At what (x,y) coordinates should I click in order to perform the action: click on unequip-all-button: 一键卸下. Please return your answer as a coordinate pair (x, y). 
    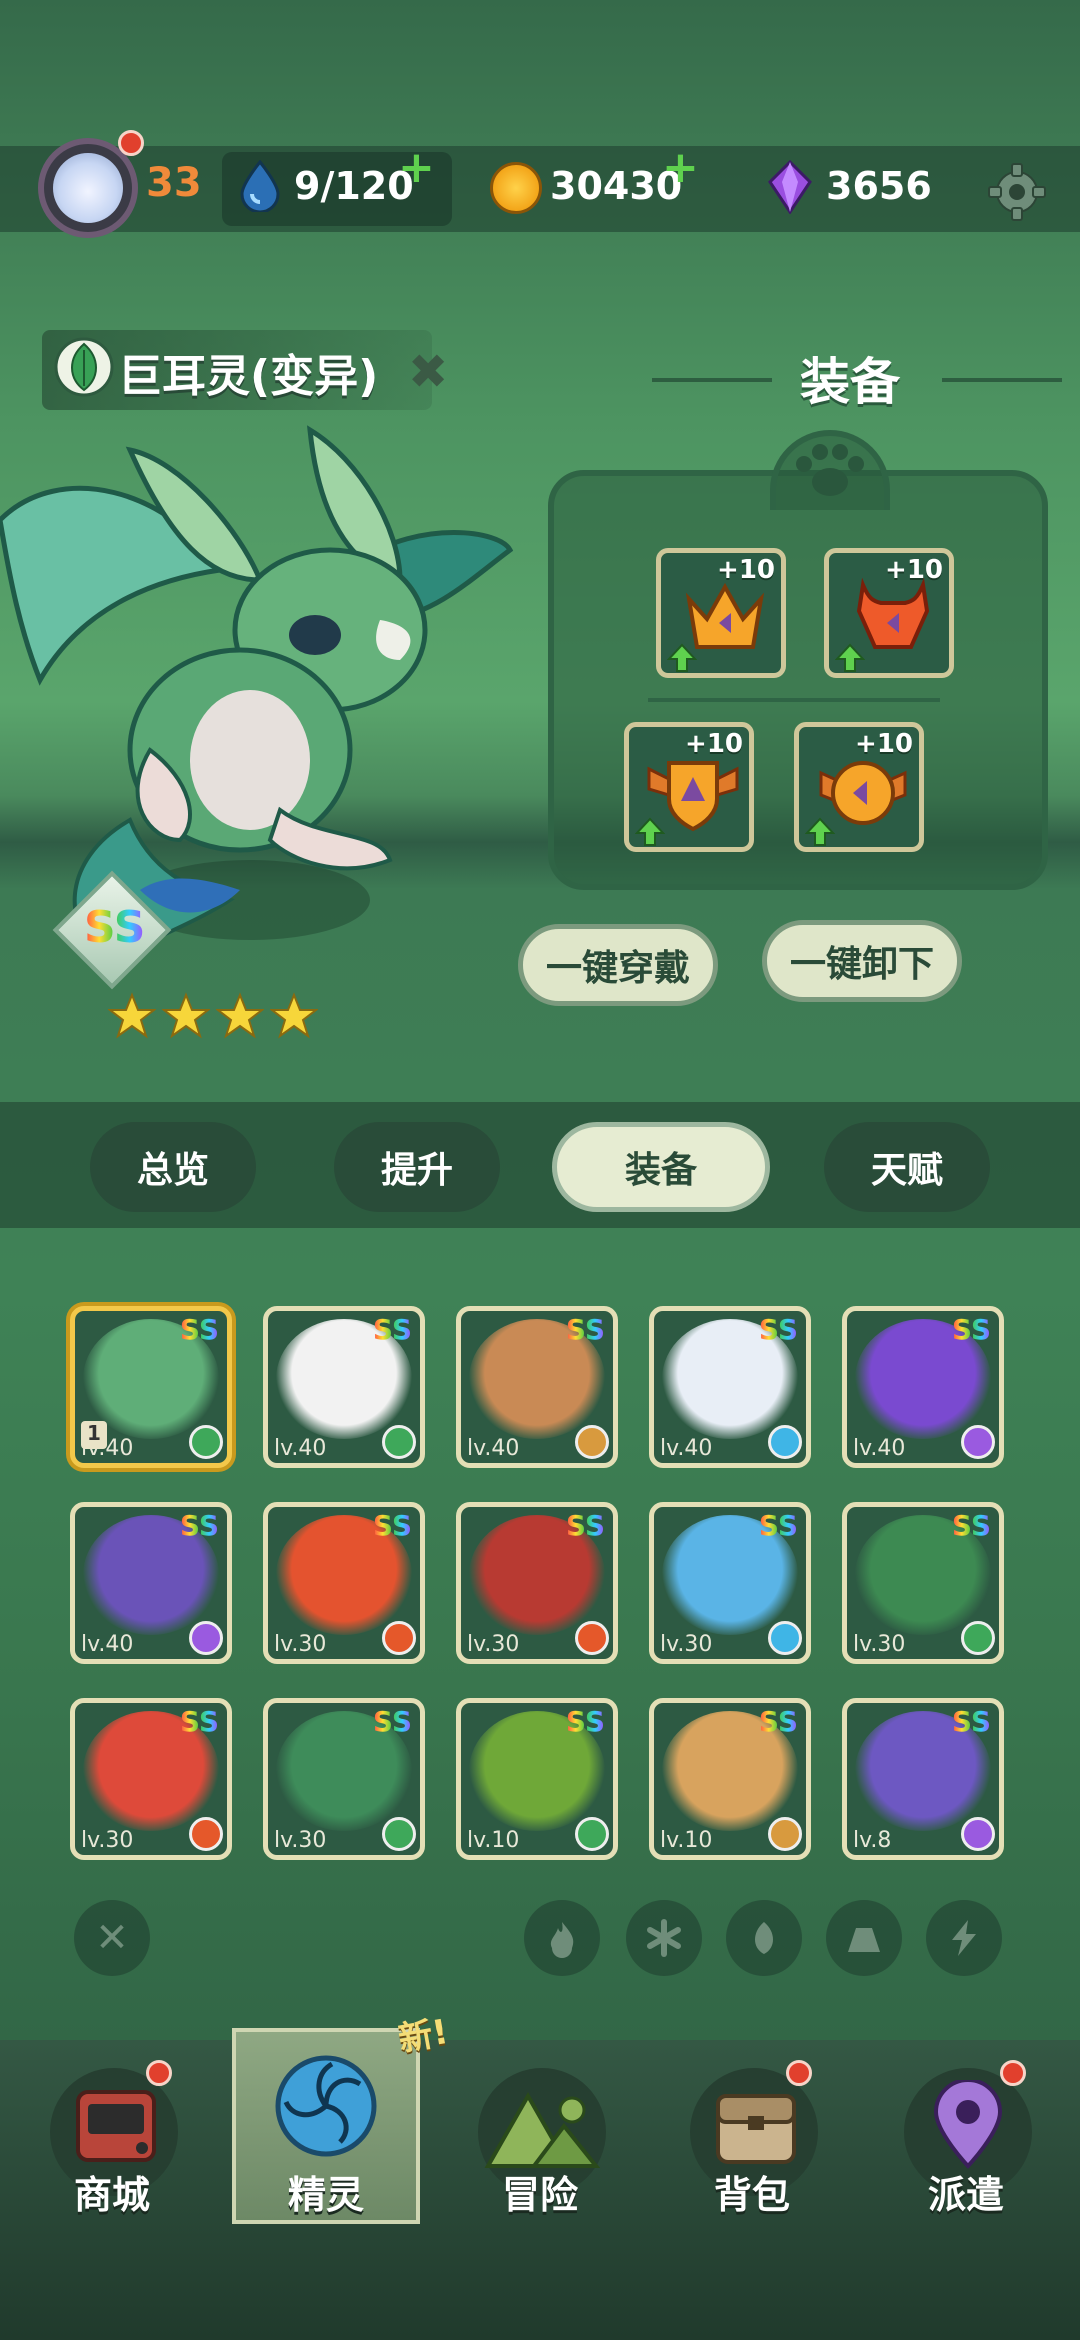
    Looking at the image, I should click on (862, 961).